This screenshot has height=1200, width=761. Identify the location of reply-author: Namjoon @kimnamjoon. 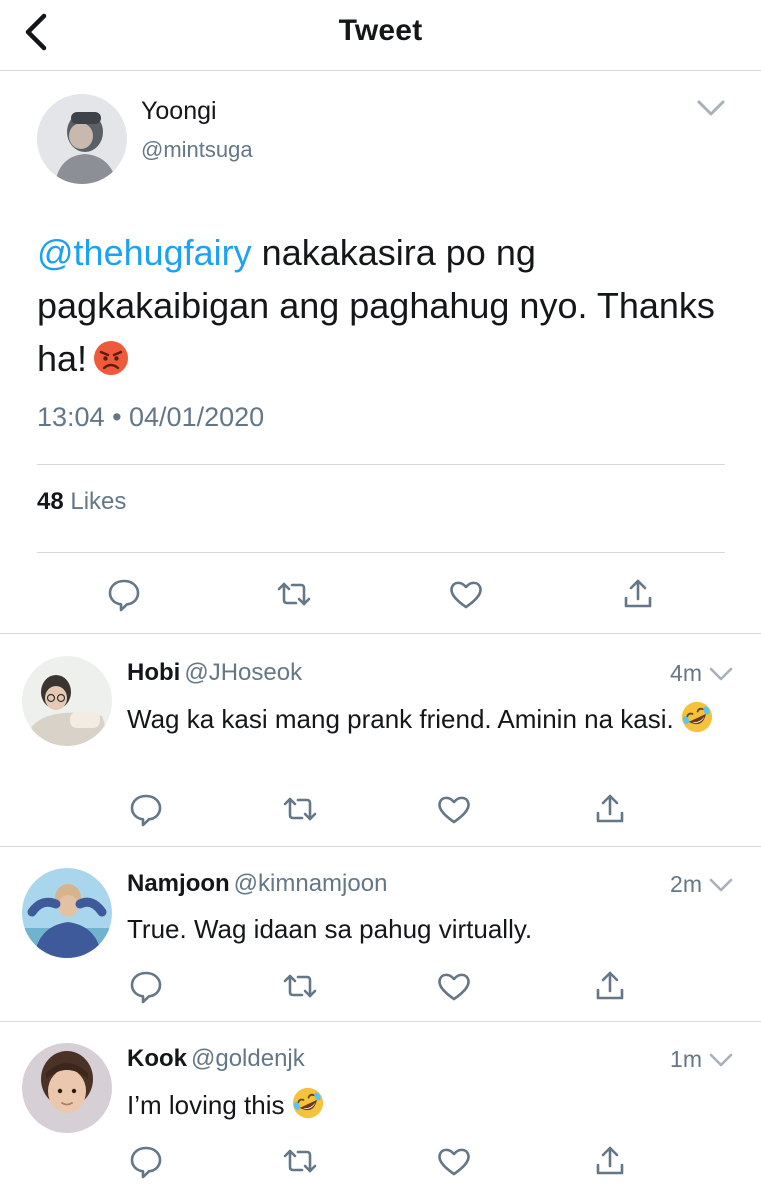
(257, 884).